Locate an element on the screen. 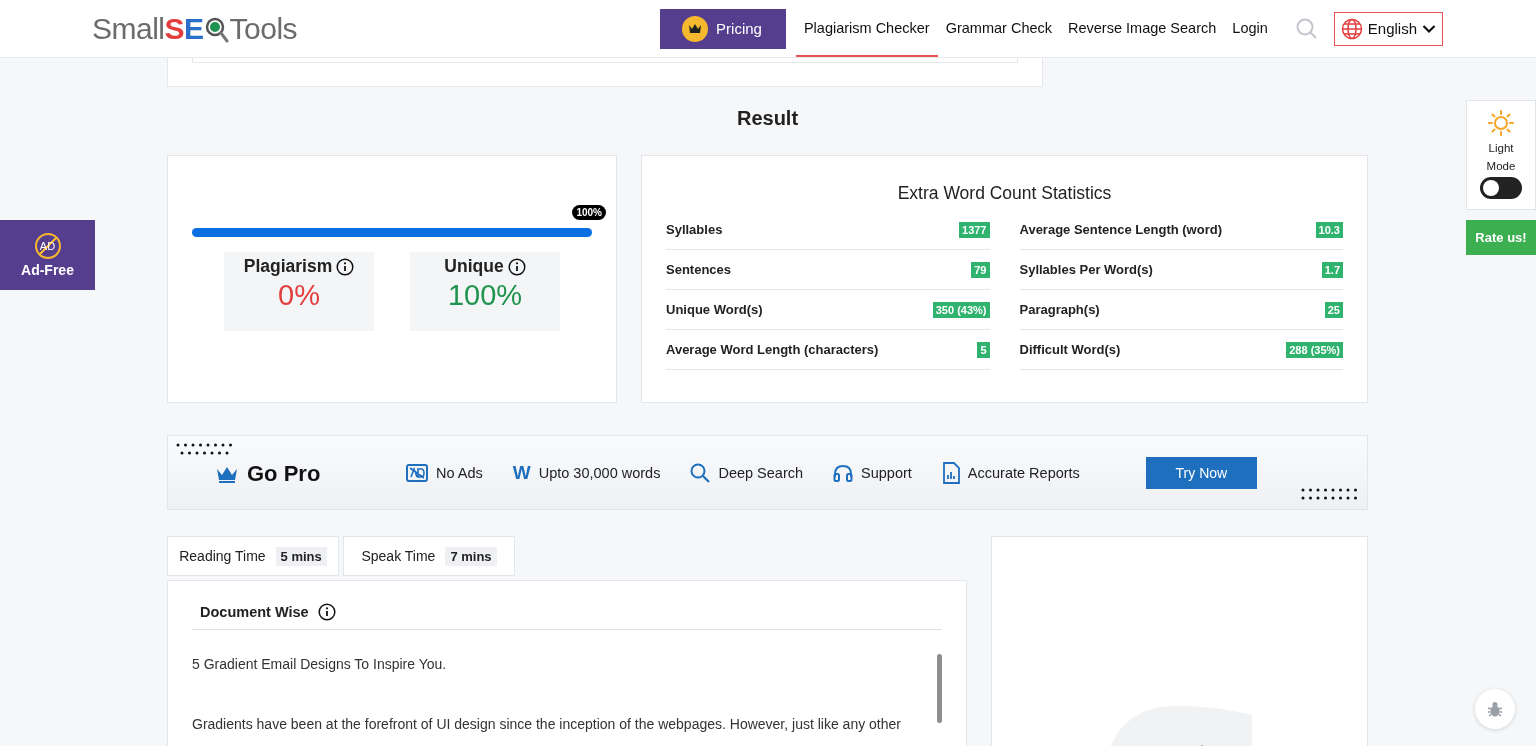  stat-value: 5 is located at coordinates (983, 349).